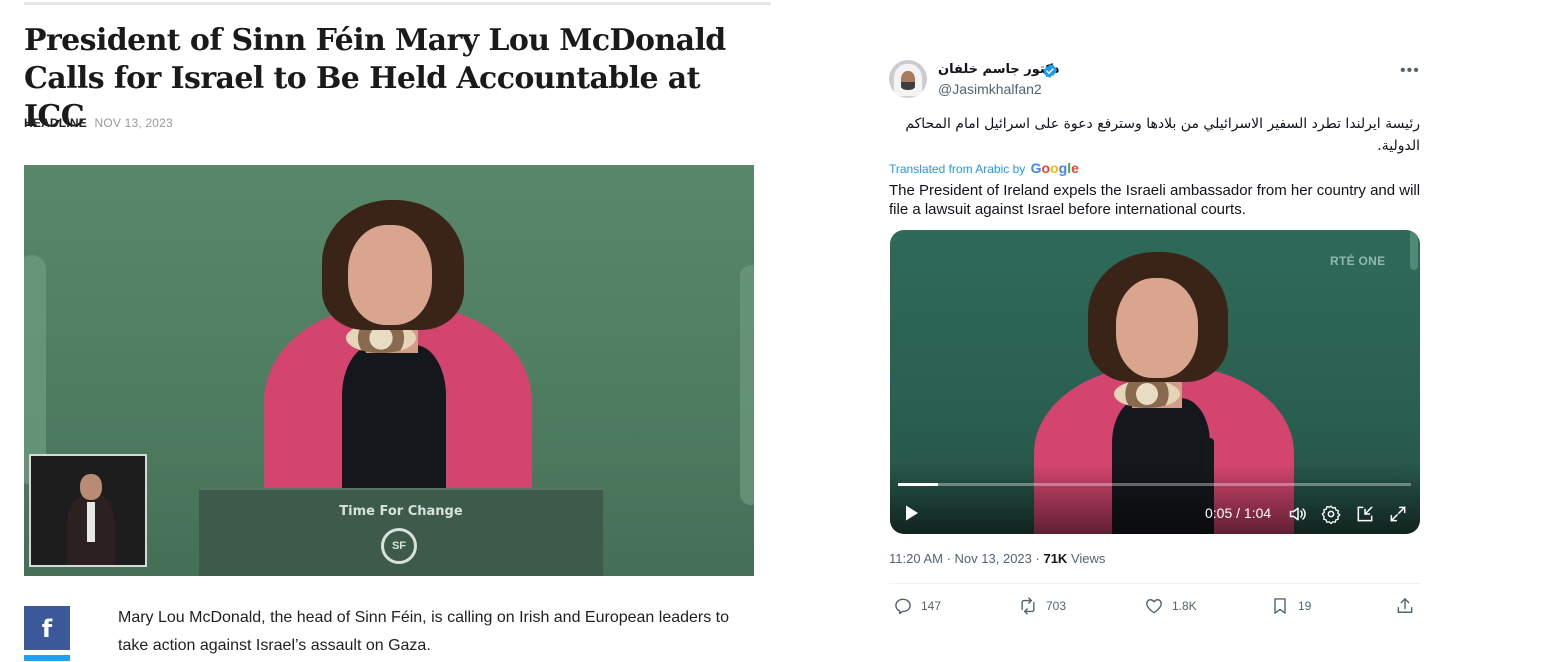 The height and width of the screenshot is (662, 1542). I want to click on heart-icon, so click(1154, 606).